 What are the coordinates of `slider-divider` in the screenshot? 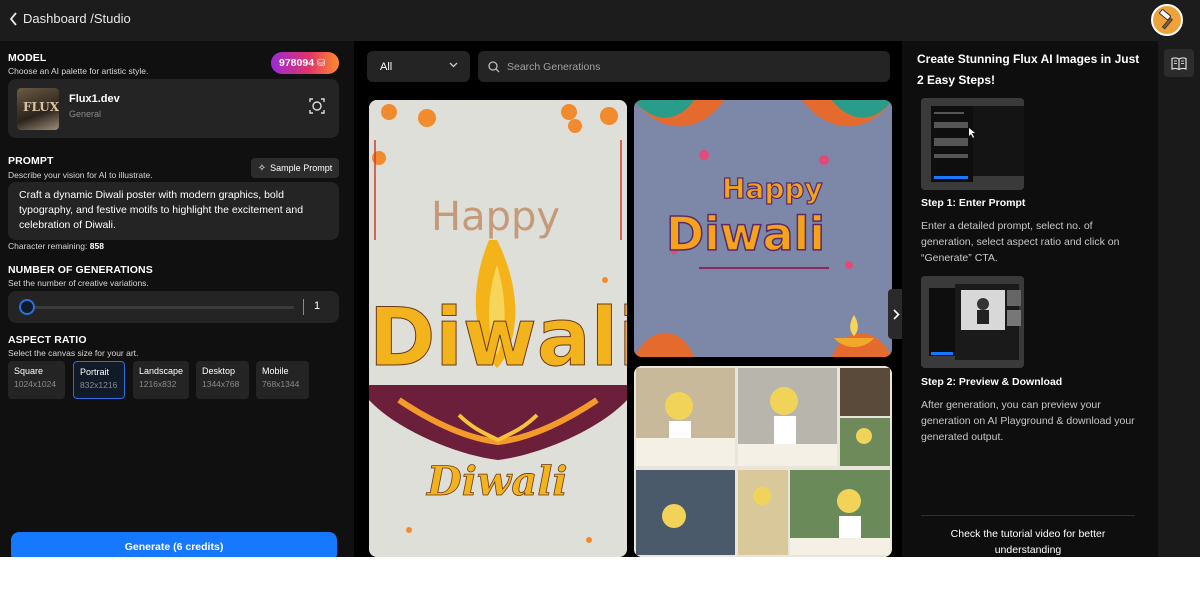 It's located at (303, 307).